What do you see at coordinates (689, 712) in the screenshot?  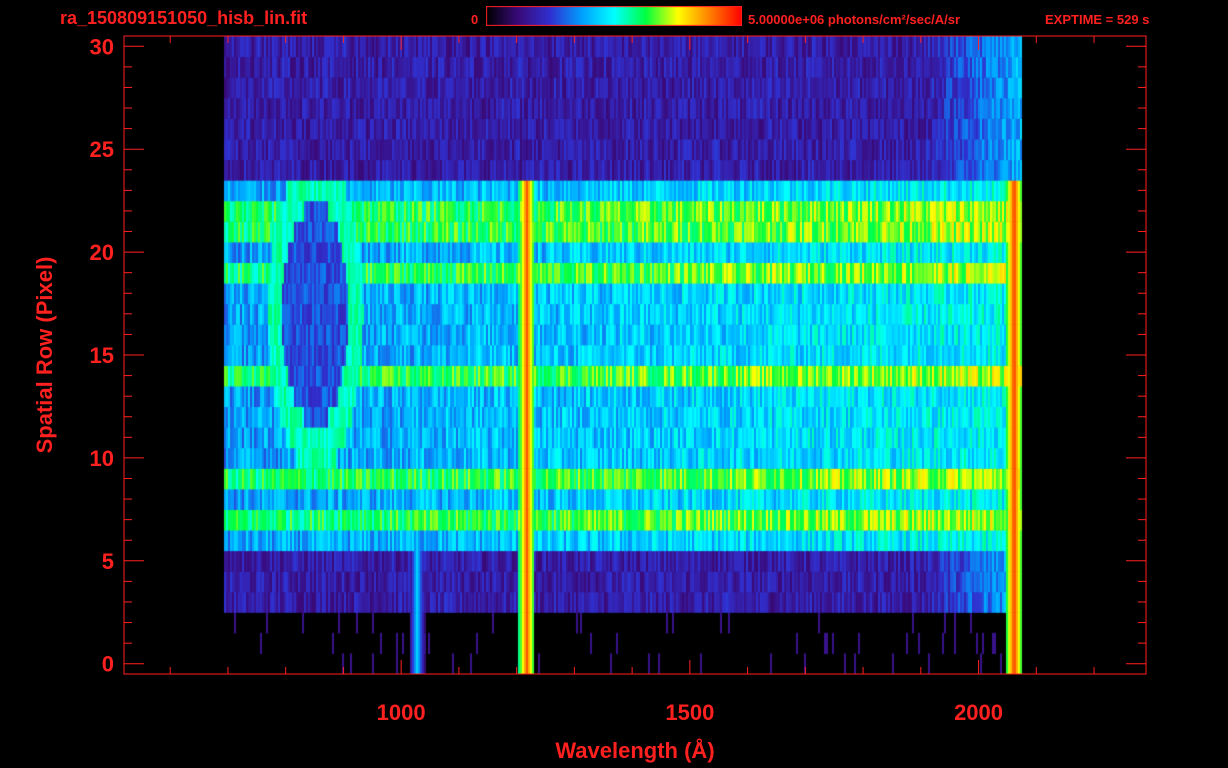 I see `x-tick-label: 1500` at bounding box center [689, 712].